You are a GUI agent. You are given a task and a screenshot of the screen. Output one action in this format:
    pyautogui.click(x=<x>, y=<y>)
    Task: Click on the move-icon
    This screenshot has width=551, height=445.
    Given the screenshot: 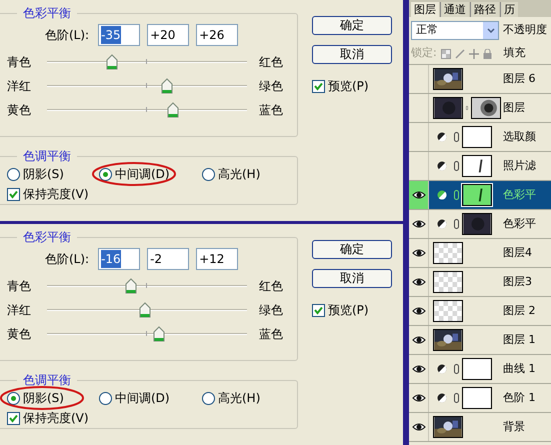 What is the action you would take?
    pyautogui.click(x=473, y=53)
    